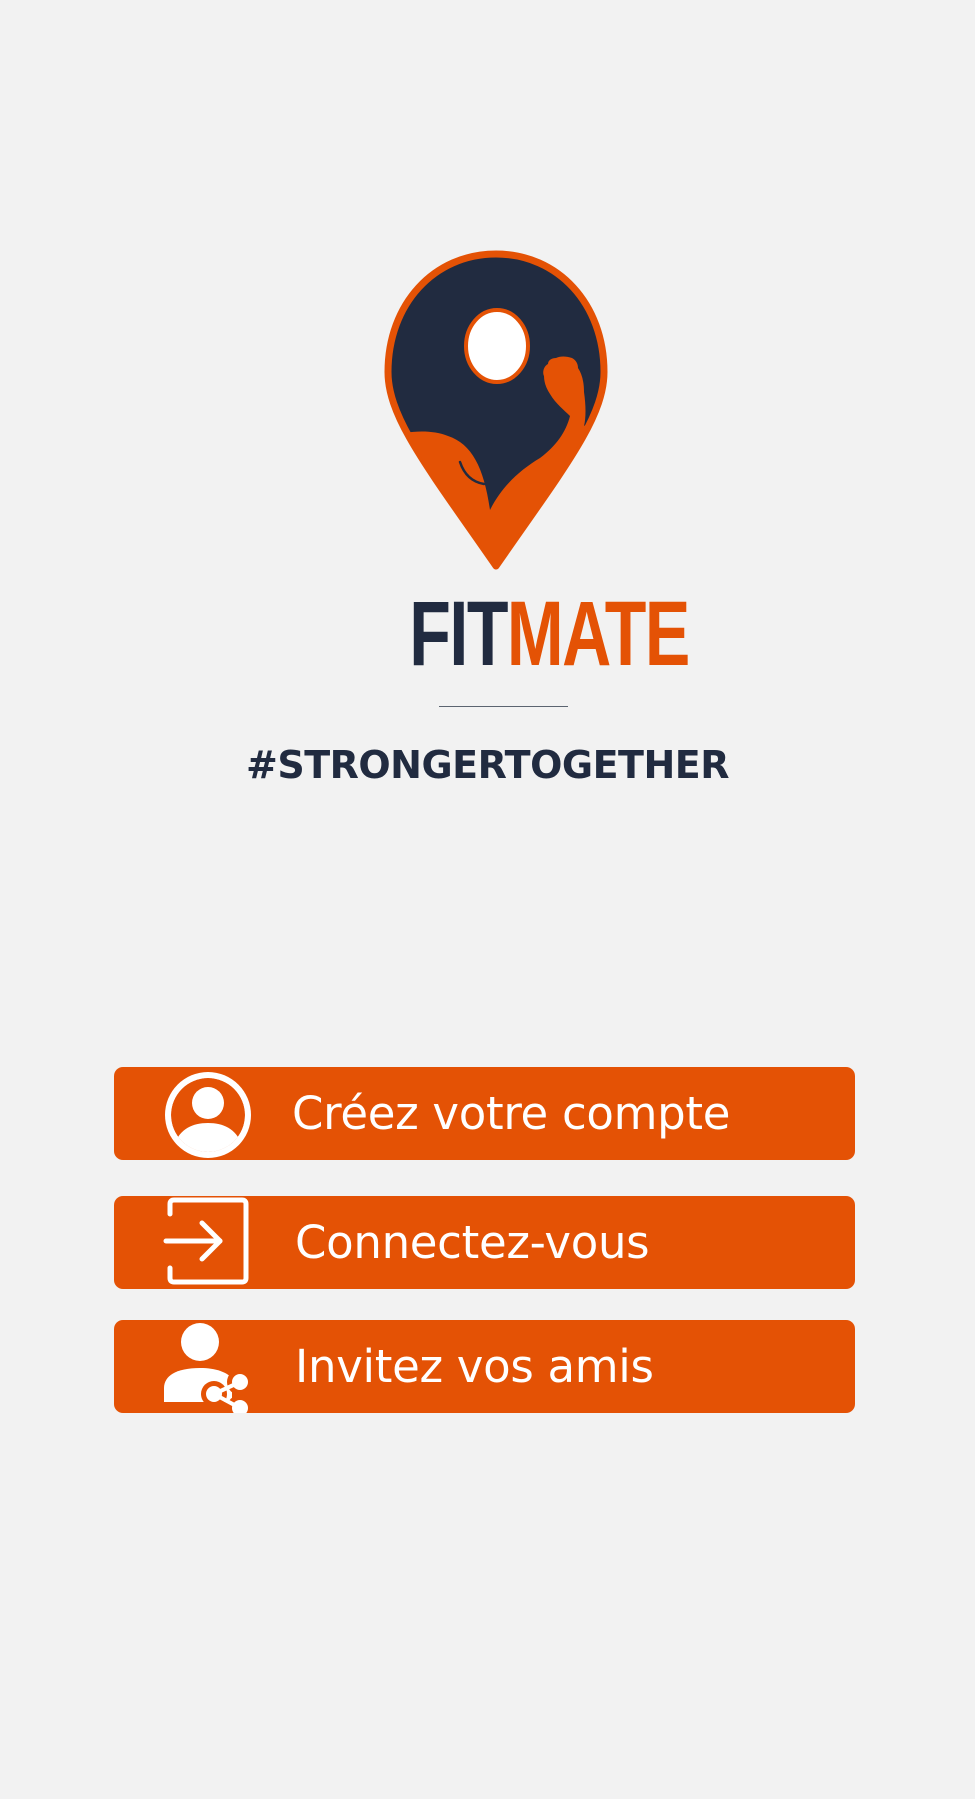 The image size is (975, 1799). Describe the element at coordinates (598, 634) in the screenshot. I see `wordmark-mate: MATE` at that location.